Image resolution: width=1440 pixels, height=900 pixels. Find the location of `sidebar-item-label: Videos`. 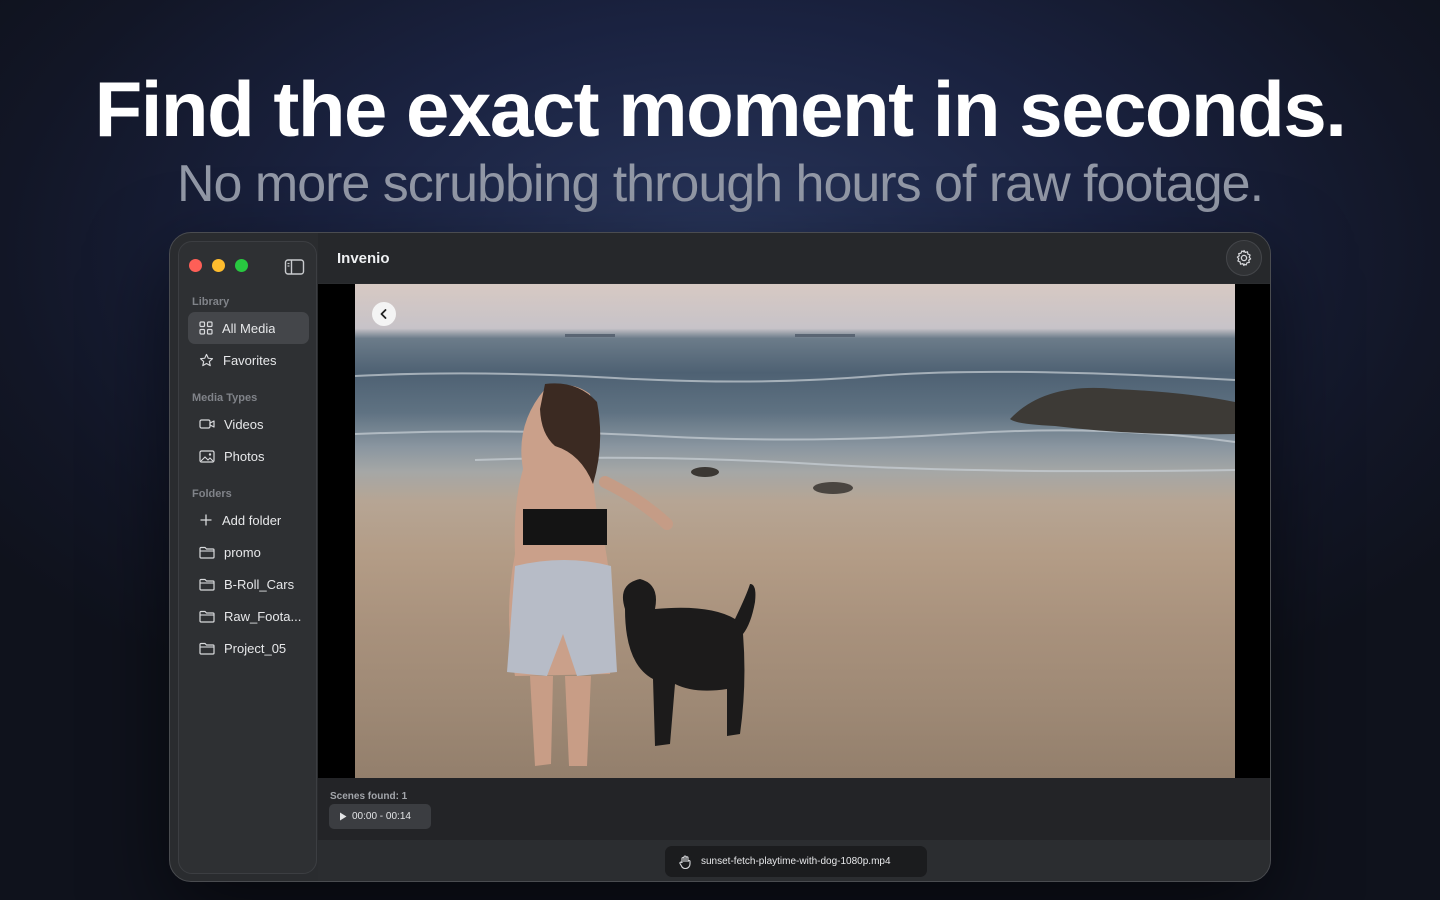

sidebar-item-label: Videos is located at coordinates (244, 424).